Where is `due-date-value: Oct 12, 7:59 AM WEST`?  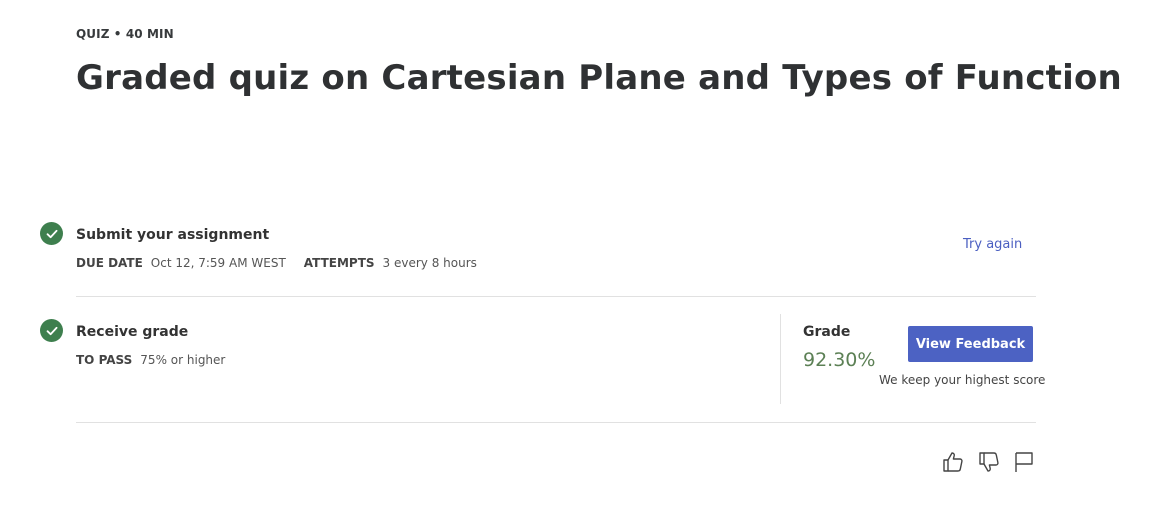 due-date-value: Oct 12, 7:59 AM WEST is located at coordinates (218, 263).